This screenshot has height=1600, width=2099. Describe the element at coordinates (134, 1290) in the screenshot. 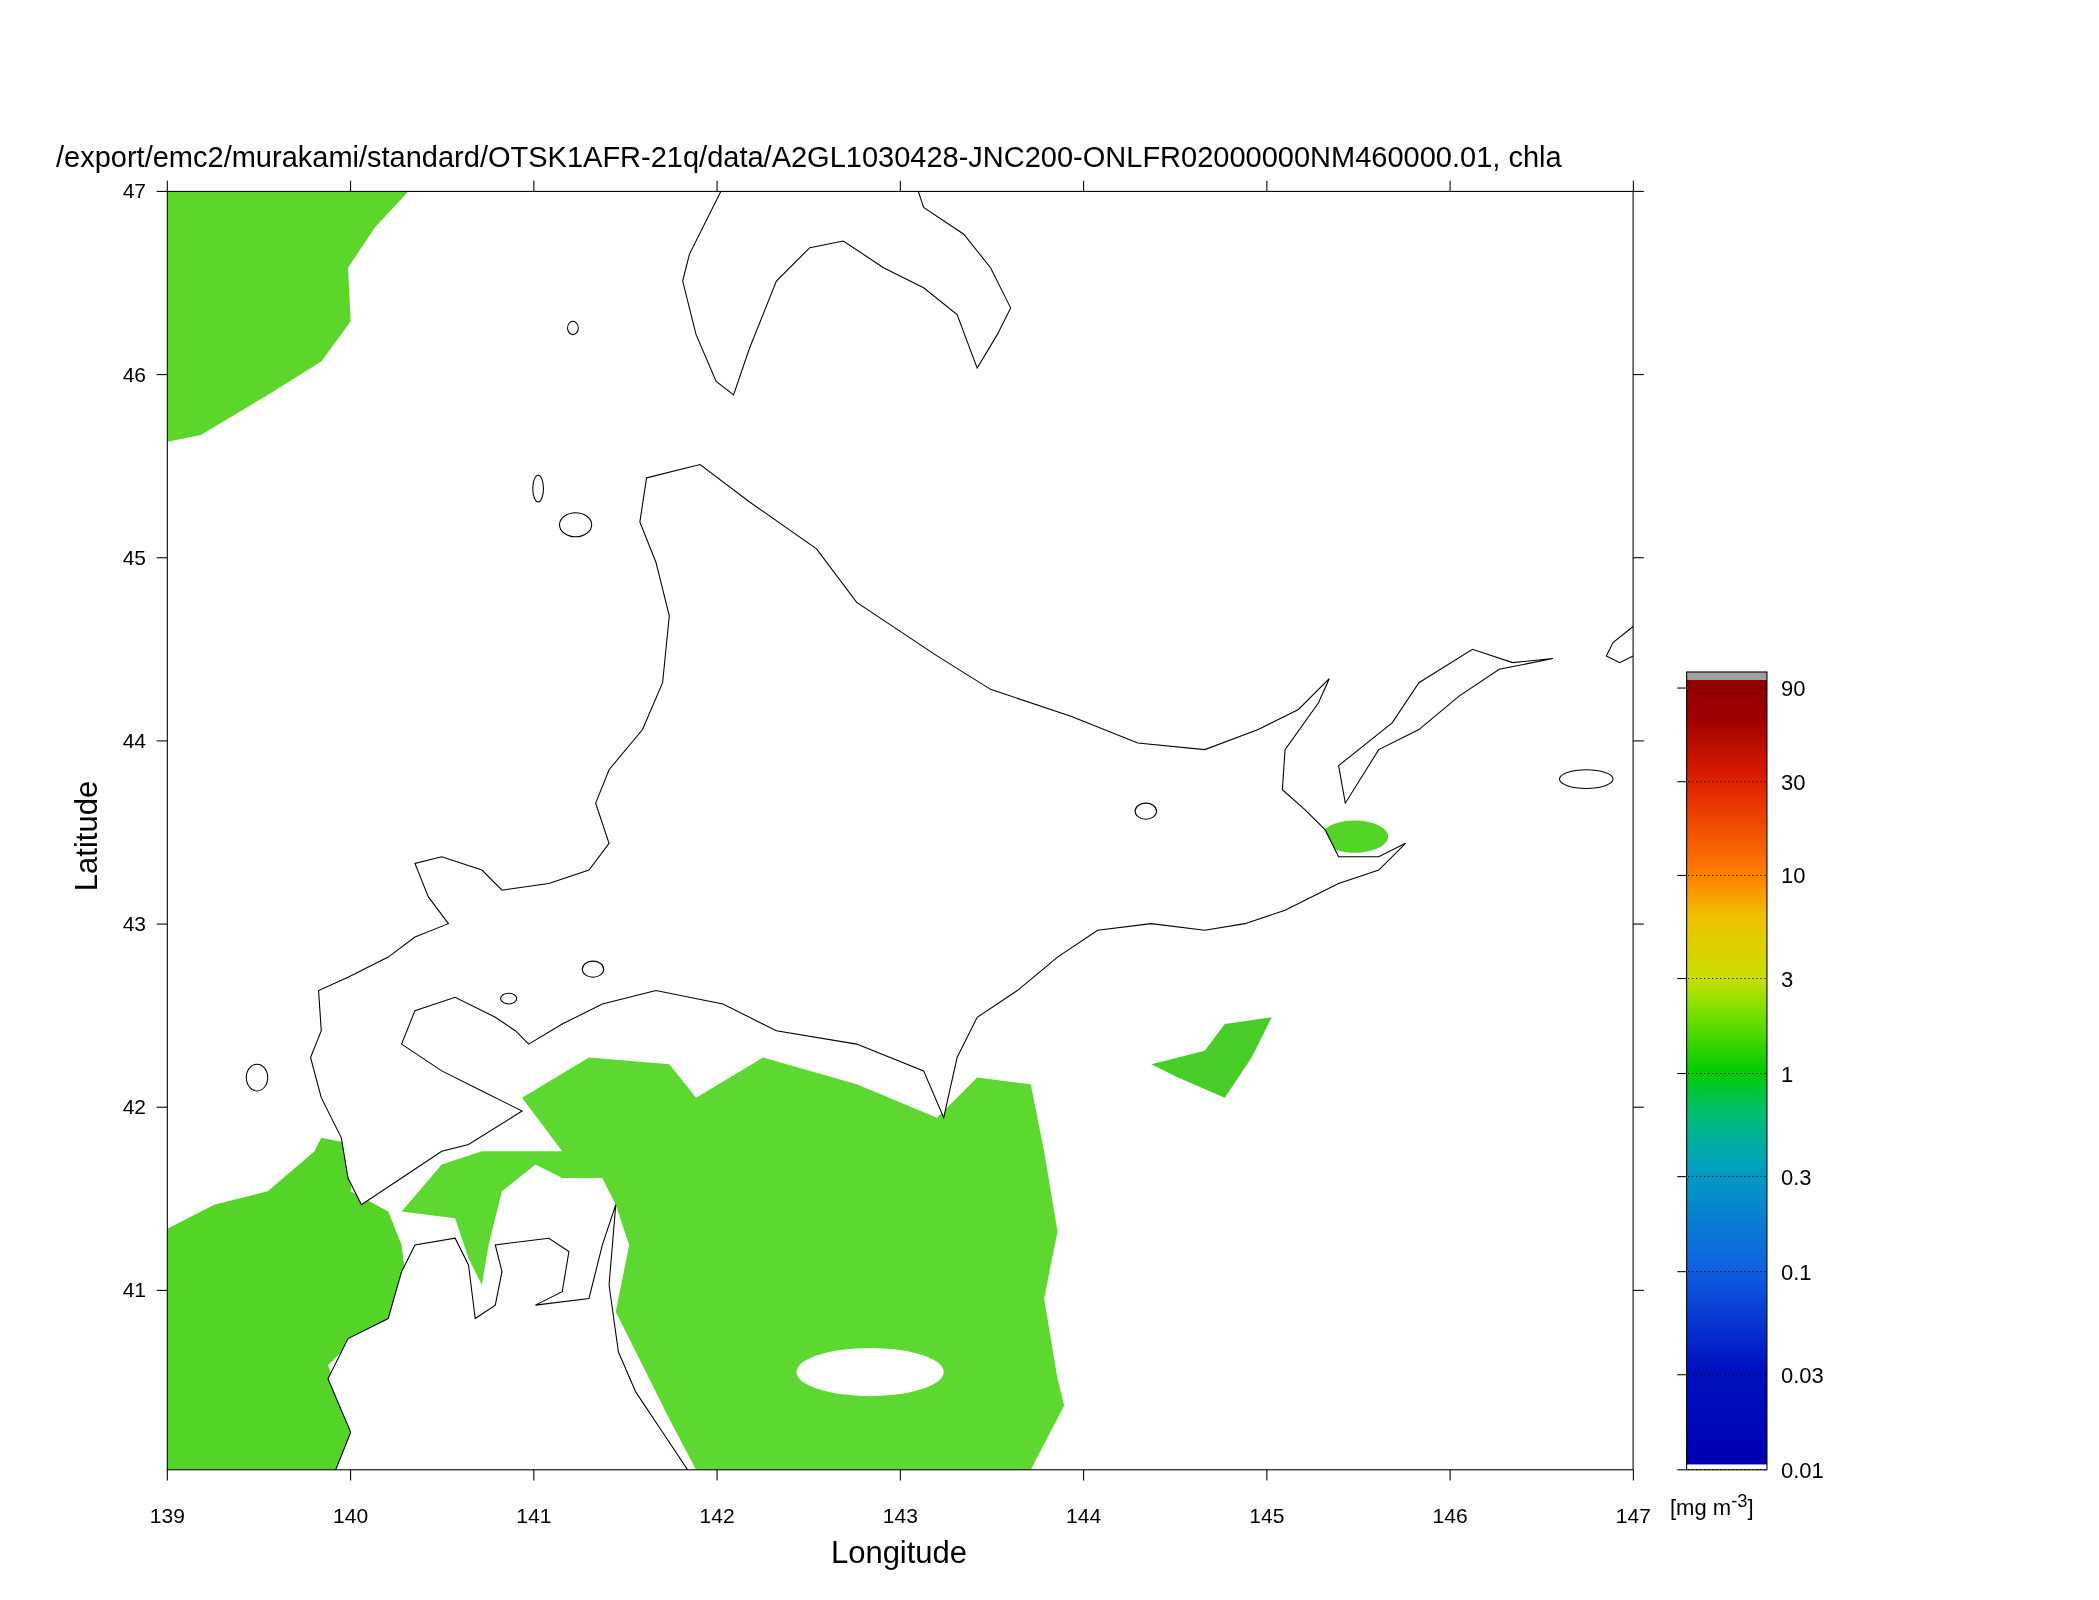

I see `axis-tick-label: 41` at that location.